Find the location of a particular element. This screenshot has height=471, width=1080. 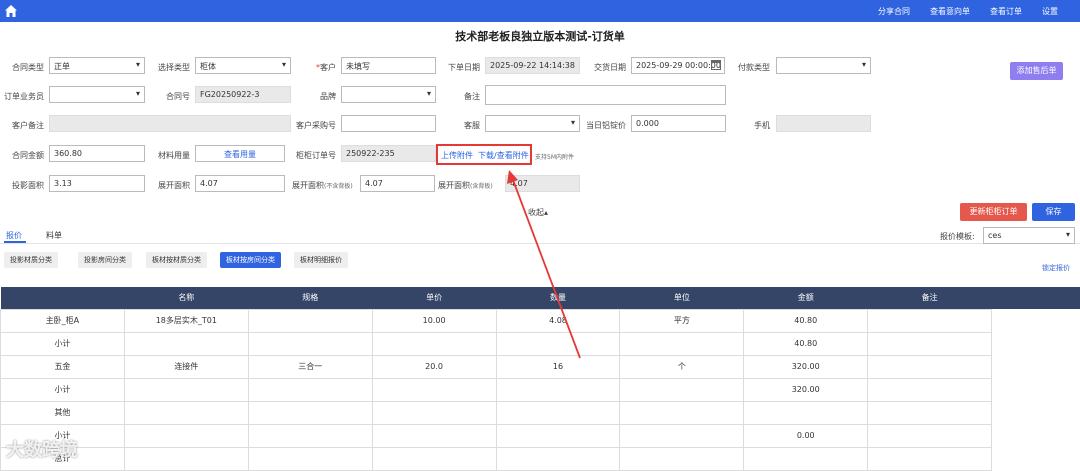

page-title: 技术部老板良独立版本测试-订货单 is located at coordinates (540, 36).